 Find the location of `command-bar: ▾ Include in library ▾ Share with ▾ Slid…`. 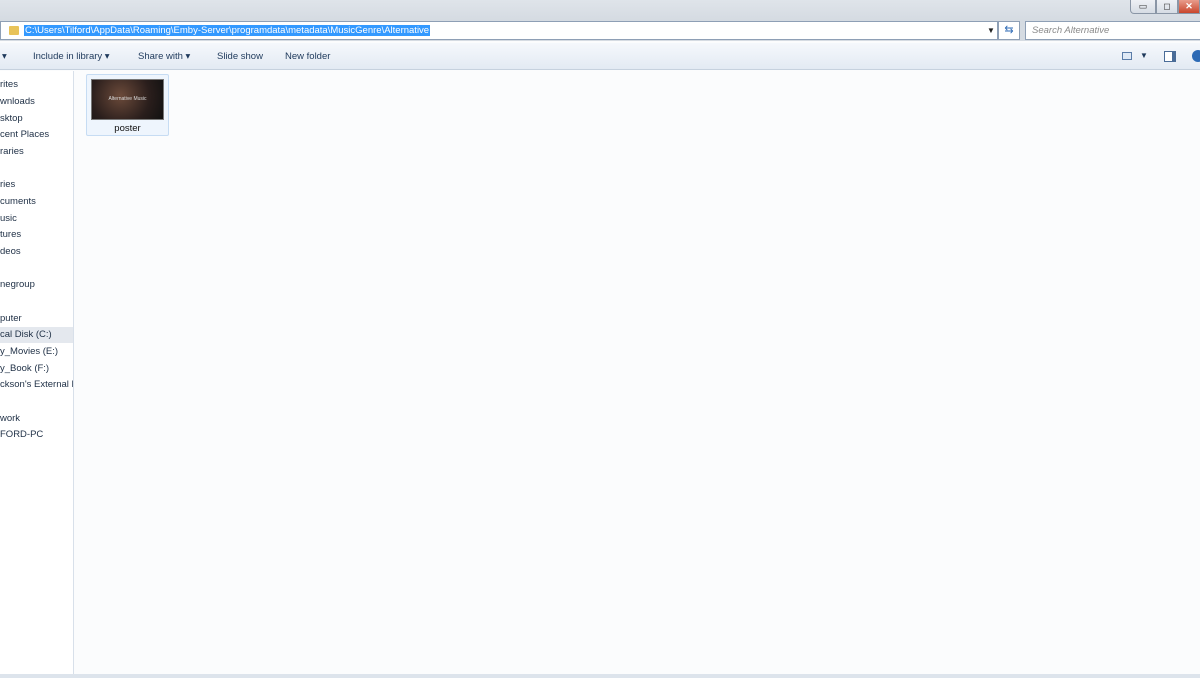

command-bar: ▾ Include in library ▾ Share with ▾ Slid… is located at coordinates (600, 56).